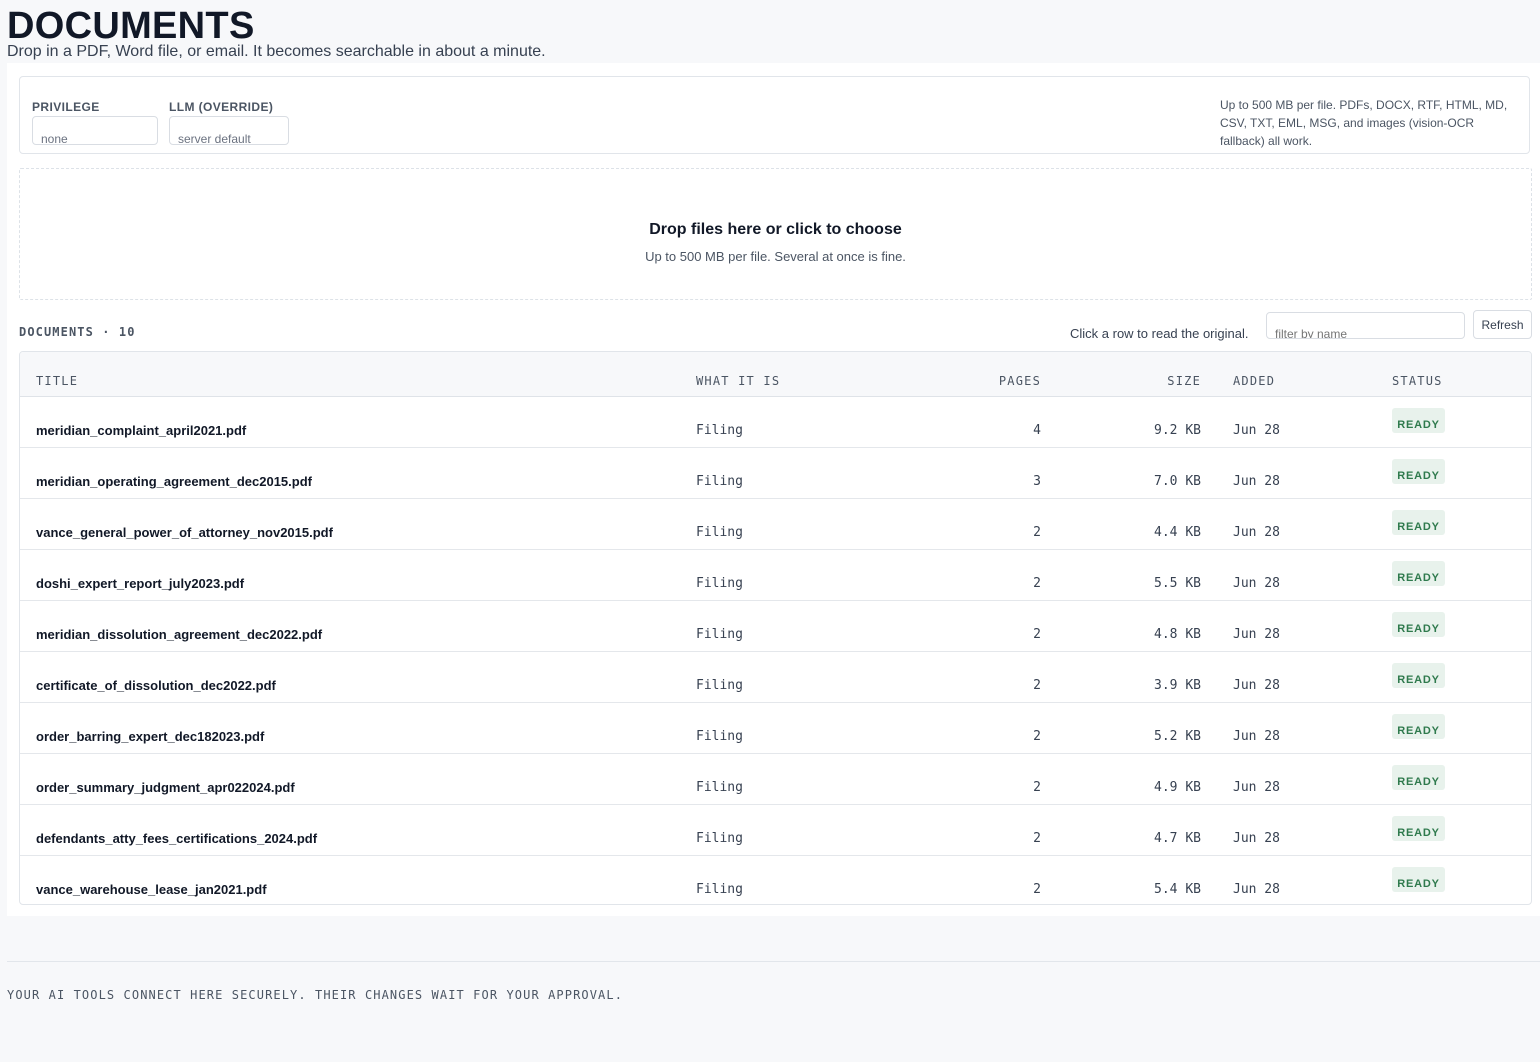 The image size is (1540, 1062). I want to click on document-size-cell: 5.2 KB, so click(1121, 728).